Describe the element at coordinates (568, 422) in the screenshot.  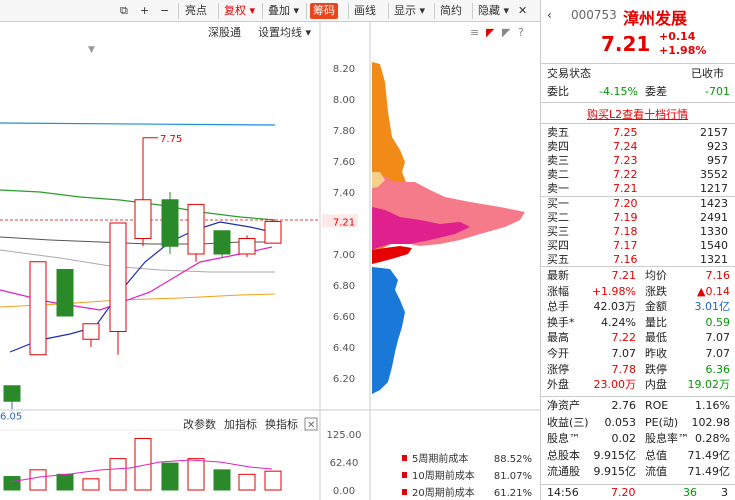
I see `fund-label: 收益(三)` at that location.